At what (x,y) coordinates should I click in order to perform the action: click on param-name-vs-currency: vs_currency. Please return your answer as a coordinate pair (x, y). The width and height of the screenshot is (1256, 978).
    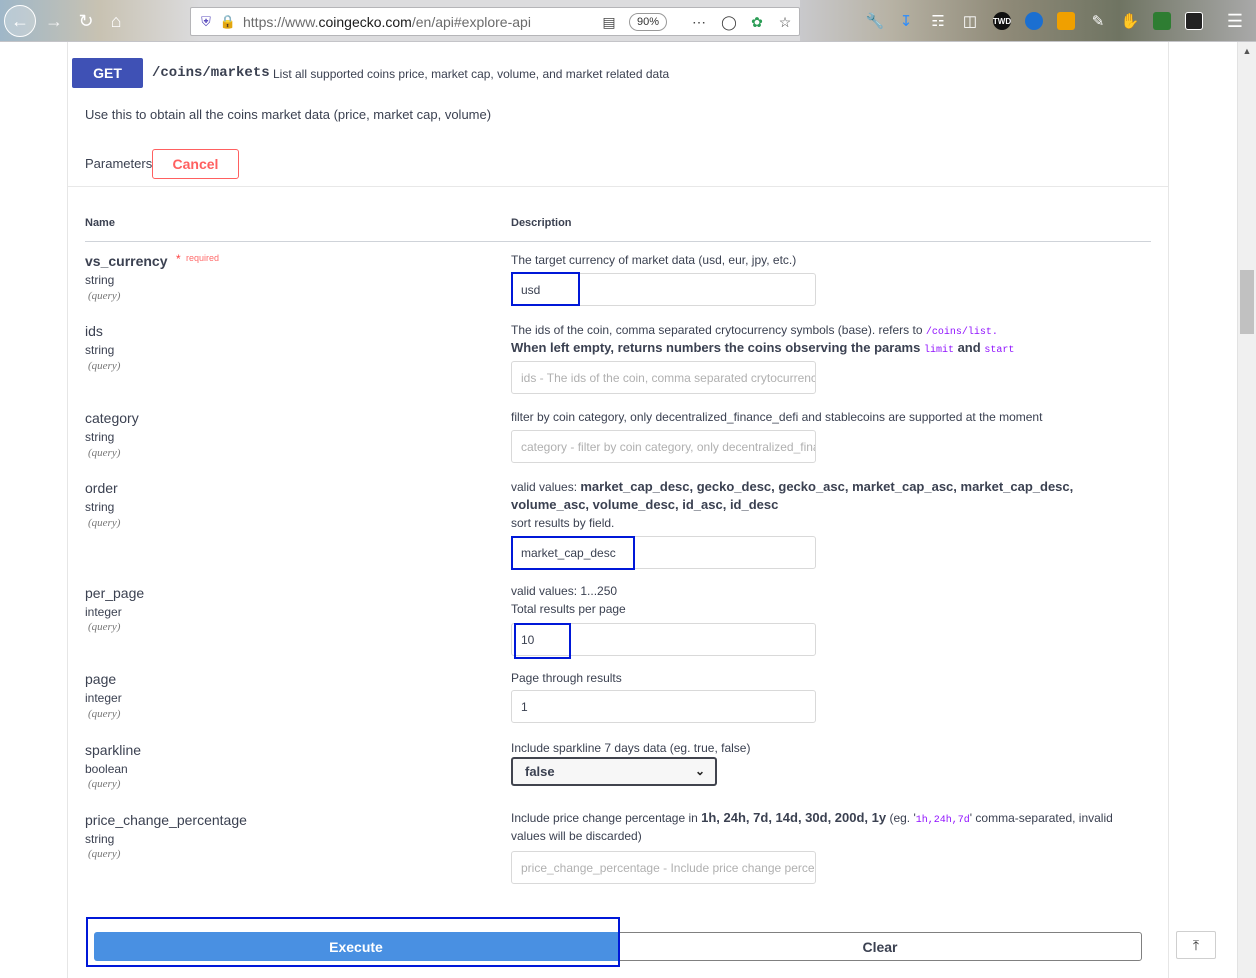
    Looking at the image, I should click on (126, 261).